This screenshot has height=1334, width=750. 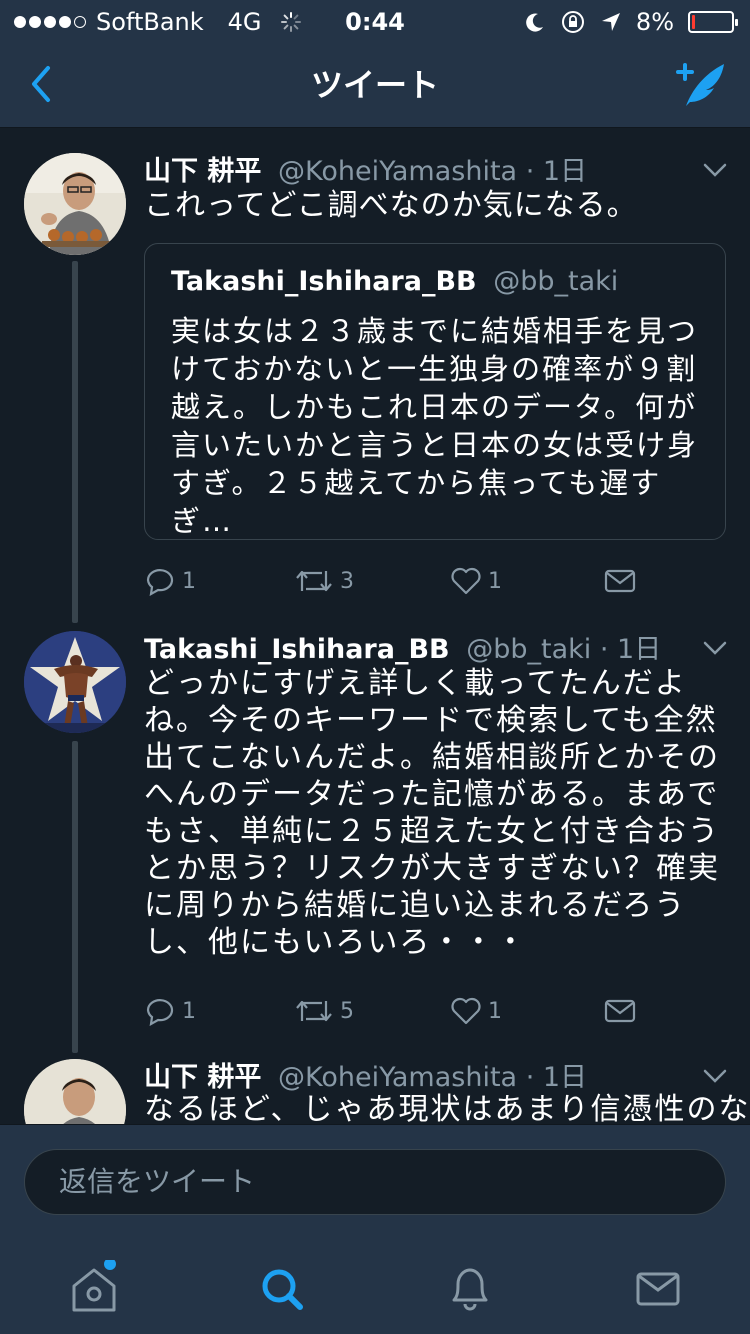 I want to click on quoted-handle: @bb_taki, so click(x=556, y=281).